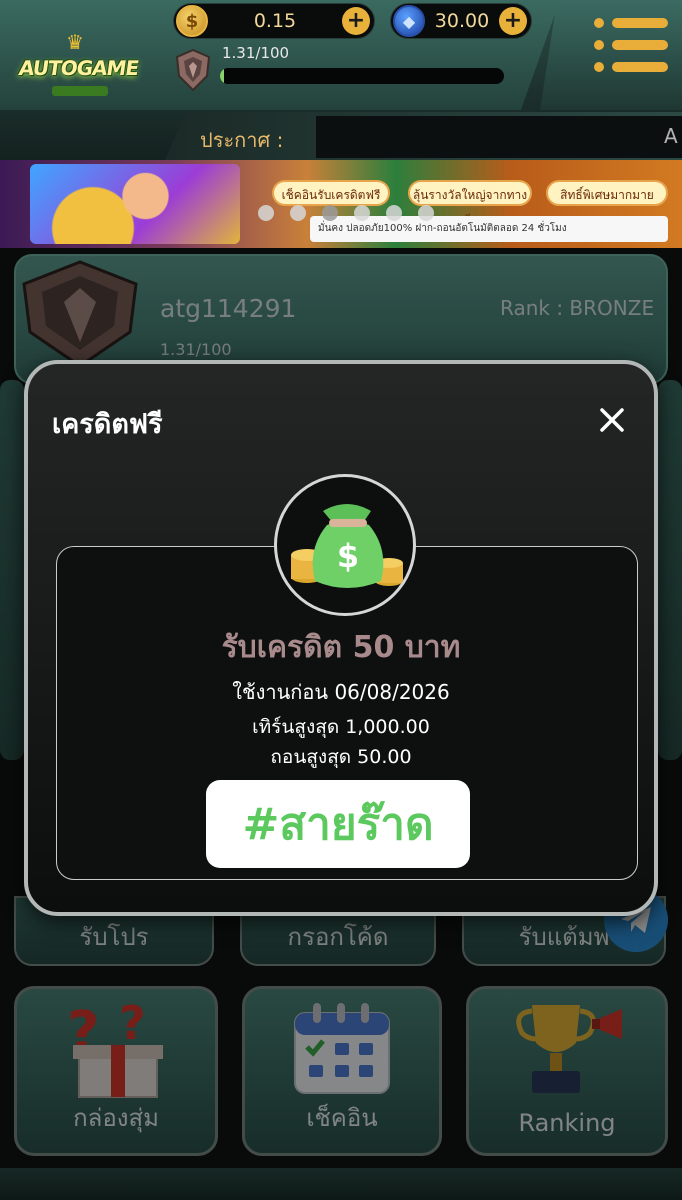  Describe the element at coordinates (470, 204) in the screenshot. I see `banner-tag-prize: ลุ้นรางวัลใหญ่จากทางเว็บ` at that location.